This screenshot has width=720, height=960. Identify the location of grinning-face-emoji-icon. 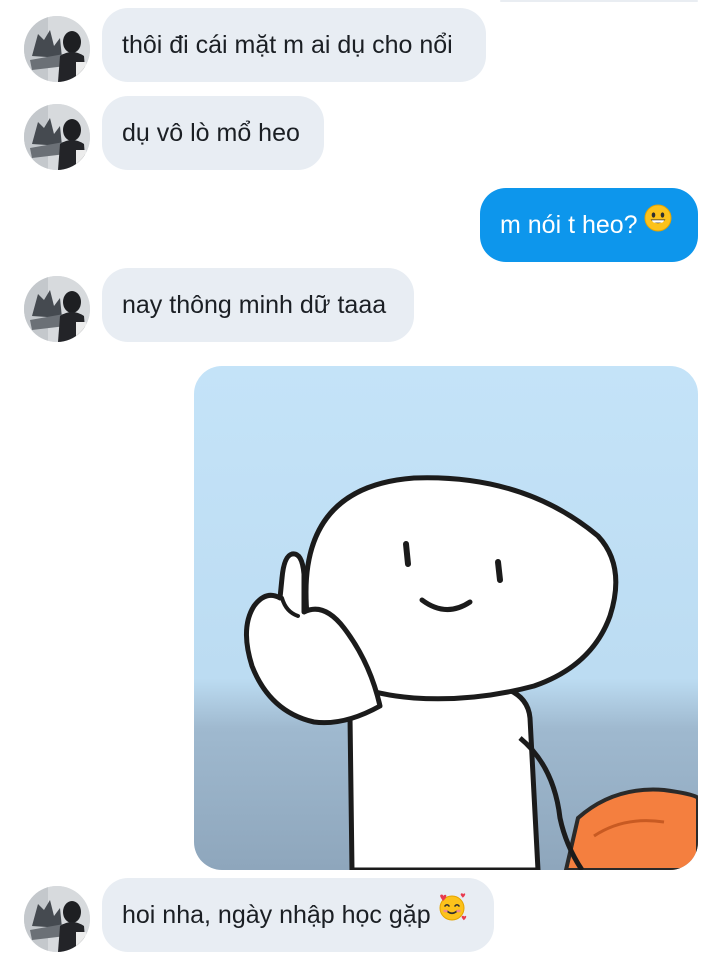
(658, 224).